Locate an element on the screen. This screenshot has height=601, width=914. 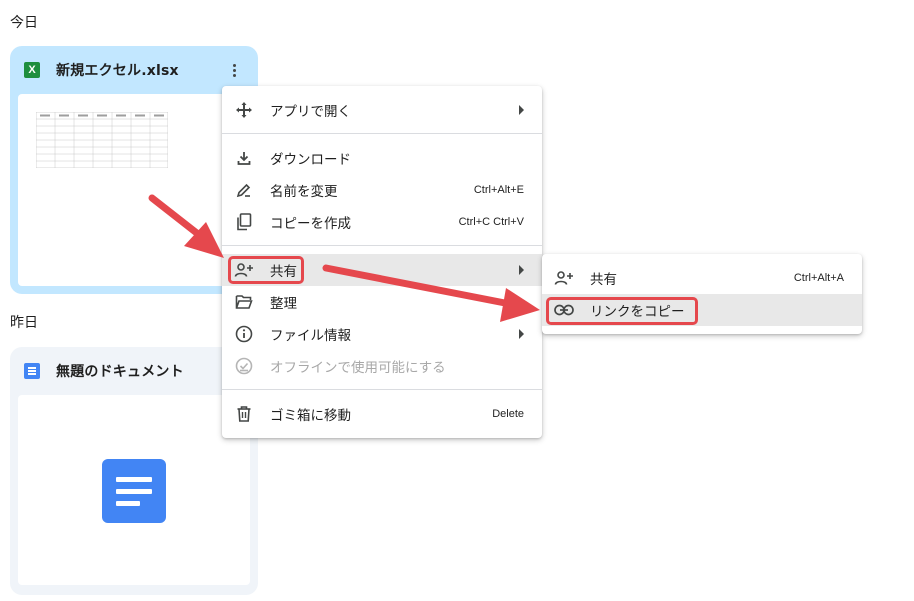
file-card-doc: 無題のドキュメント is located at coordinates (134, 471).